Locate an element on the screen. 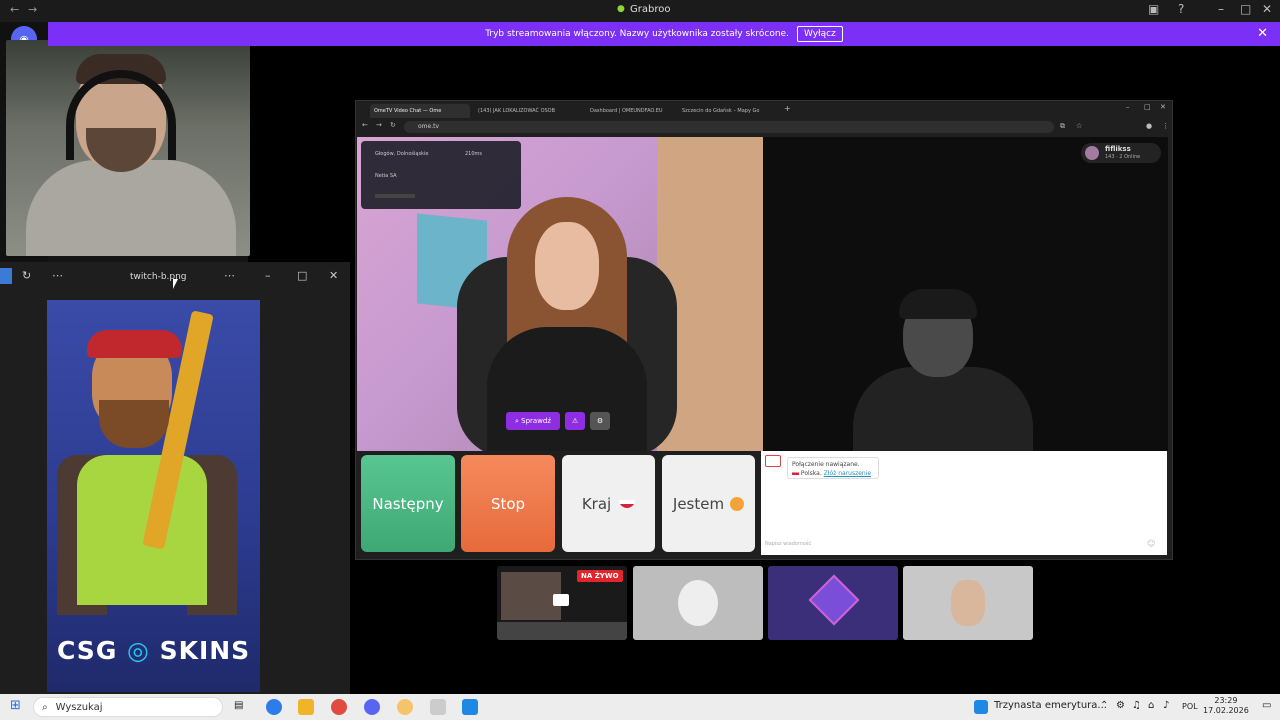  gender-button: Jestem is located at coordinates (708, 503).